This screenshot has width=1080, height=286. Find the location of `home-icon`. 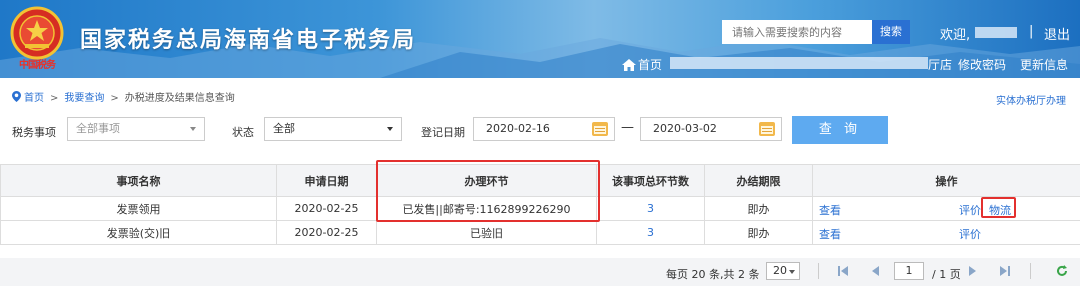

home-icon is located at coordinates (629, 65).